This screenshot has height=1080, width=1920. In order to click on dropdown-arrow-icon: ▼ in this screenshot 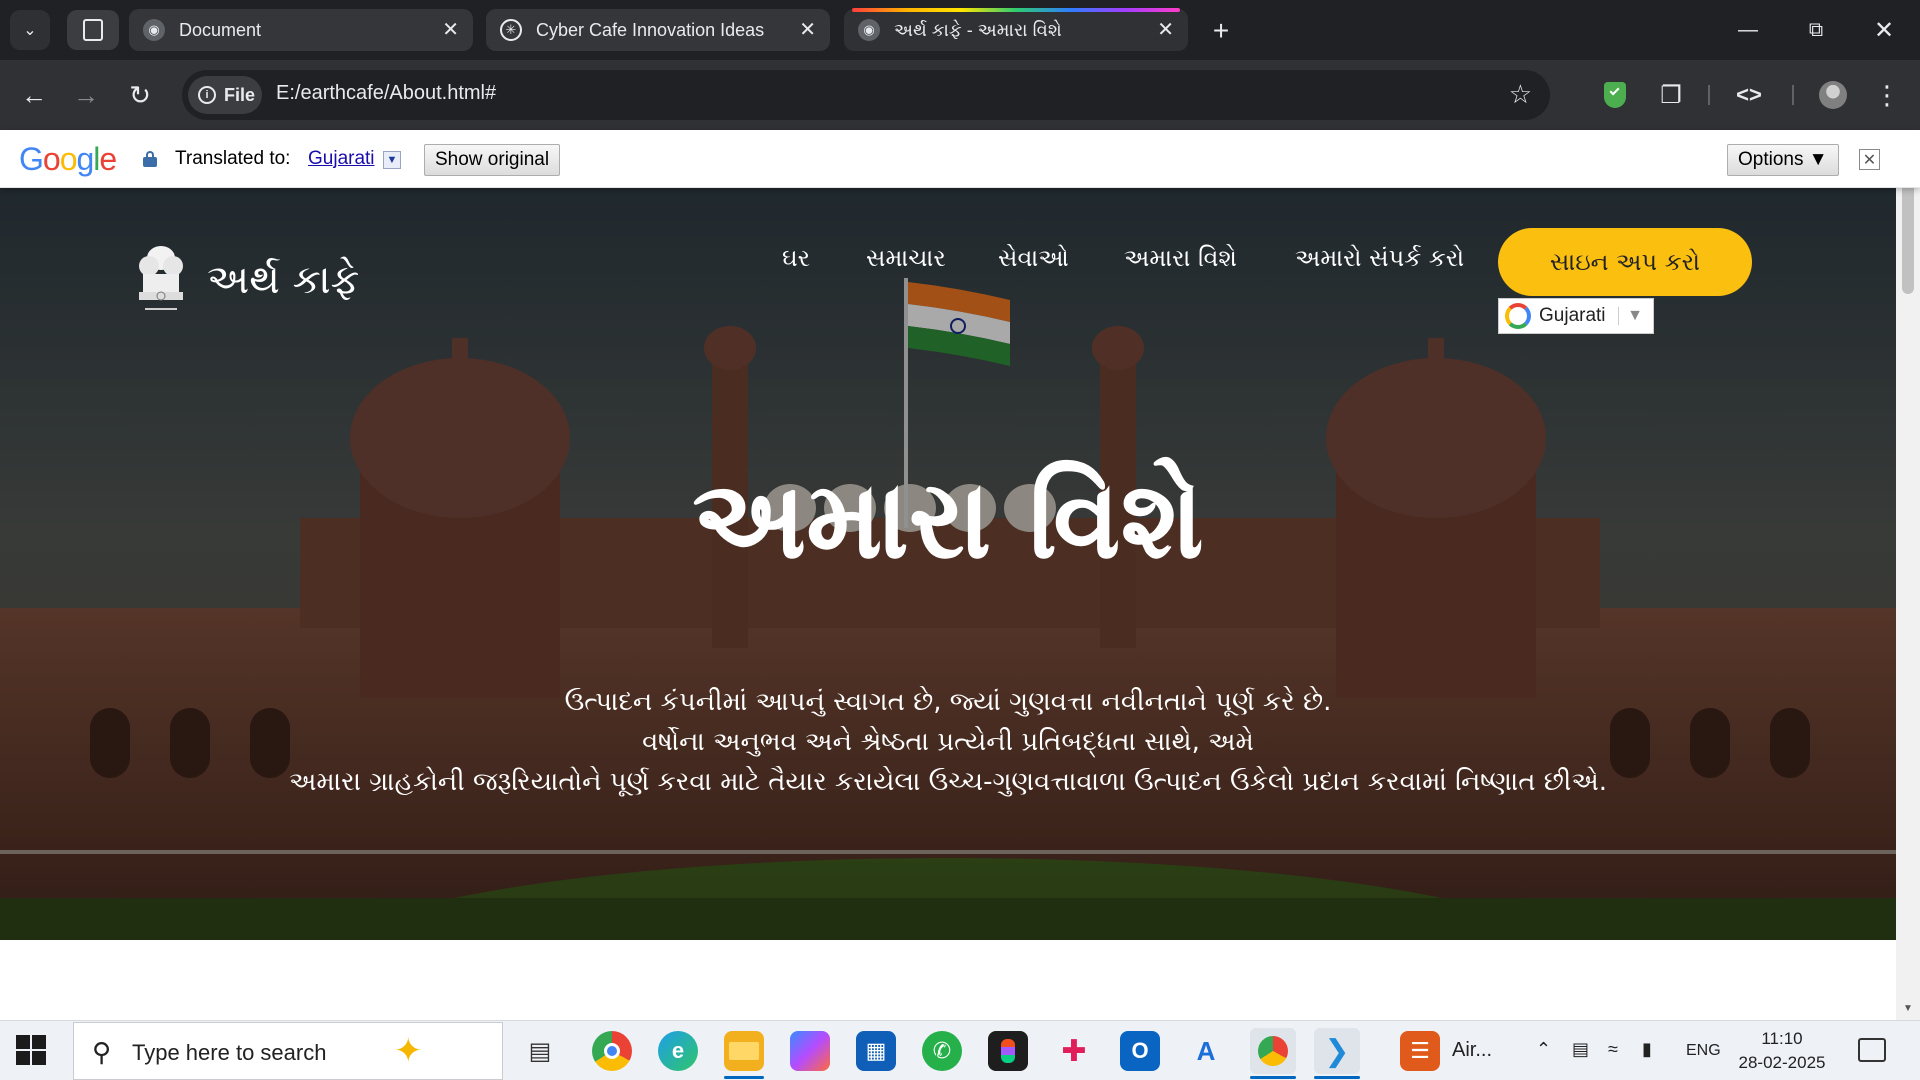, I will do `click(1630, 316)`.